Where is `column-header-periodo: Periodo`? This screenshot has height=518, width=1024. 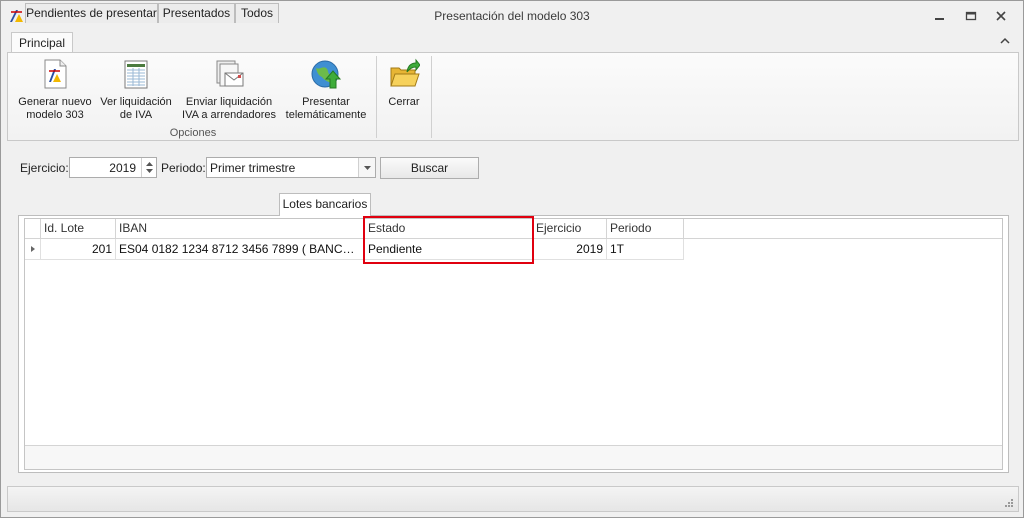
column-header-periodo: Periodo is located at coordinates (645, 229).